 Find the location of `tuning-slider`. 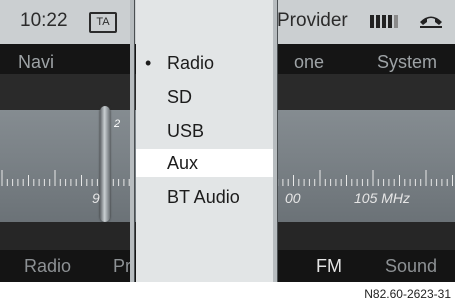

tuning-slider is located at coordinates (105, 164).